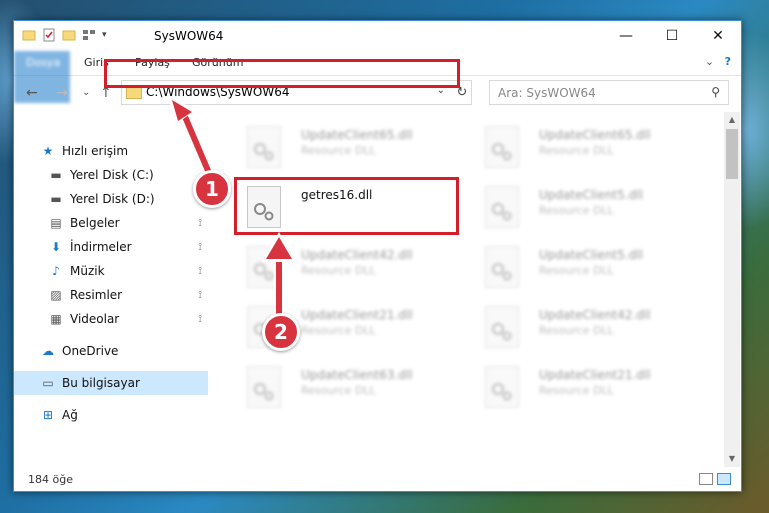 The image size is (769, 513). What do you see at coordinates (232, 207) in the screenshot?
I see `annotation-arrows` at bounding box center [232, 207].